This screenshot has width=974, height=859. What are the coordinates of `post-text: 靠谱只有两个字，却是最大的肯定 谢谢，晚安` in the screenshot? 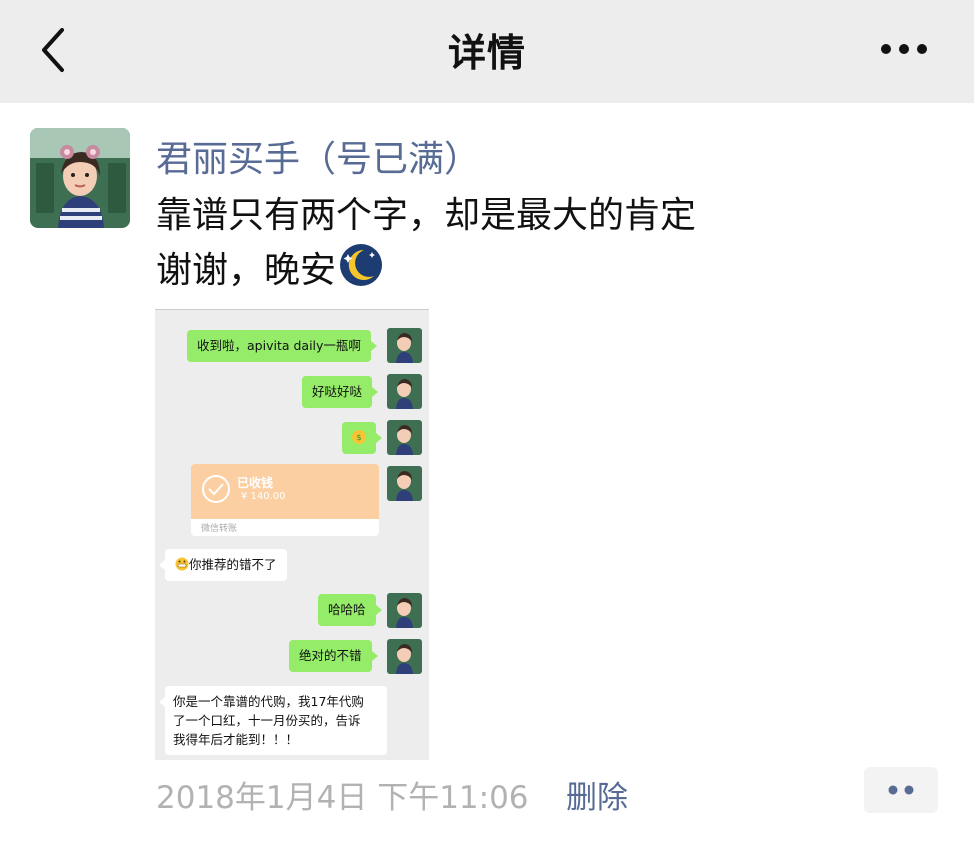 It's located at (426, 243).